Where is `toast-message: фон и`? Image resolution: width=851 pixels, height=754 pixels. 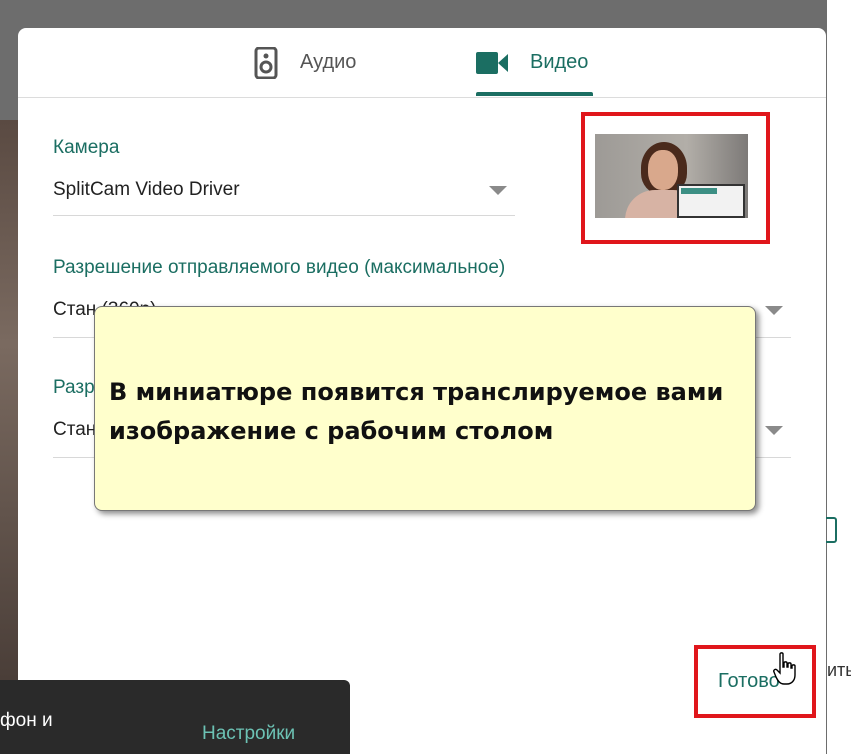 toast-message: фон и is located at coordinates (26, 720).